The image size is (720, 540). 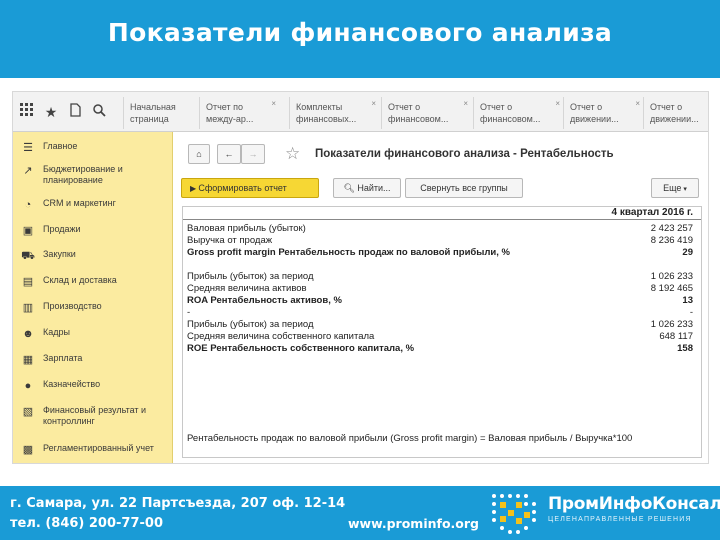 I want to click on collapse-groups-button: Свернуть все группы, so click(x=464, y=188).